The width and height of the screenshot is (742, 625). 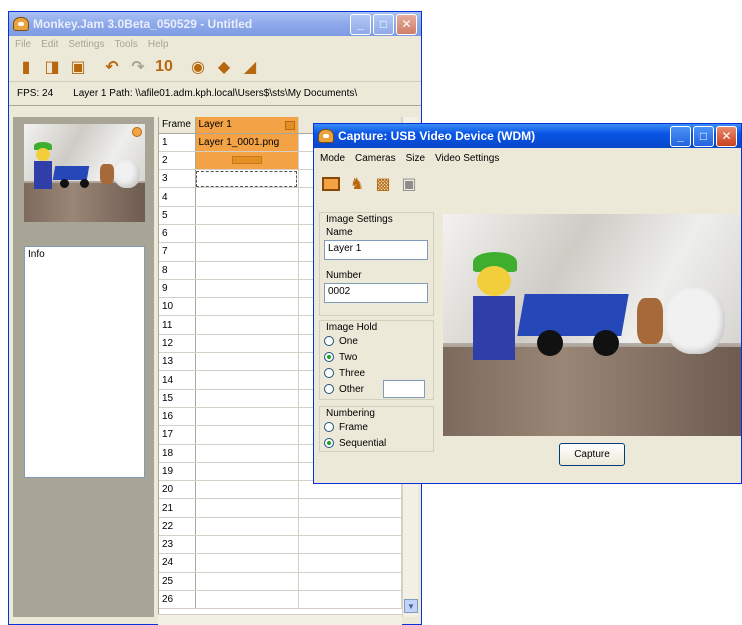 I want to click on number-field: 0002, so click(x=376, y=293).